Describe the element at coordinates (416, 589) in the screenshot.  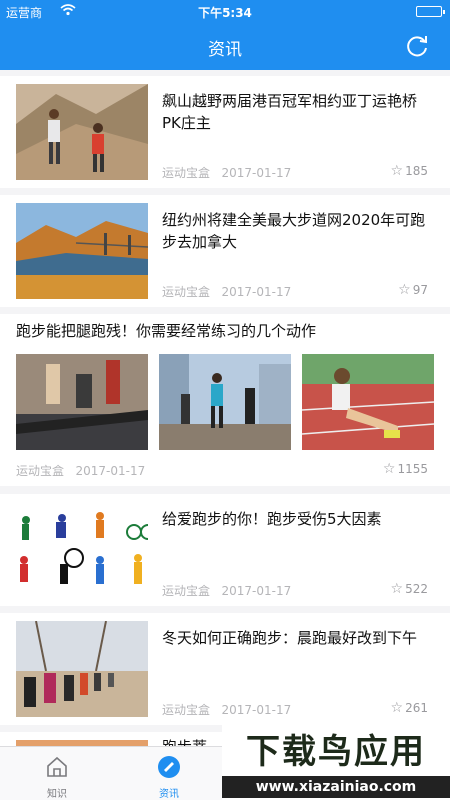
I see `star-count: 522` at that location.